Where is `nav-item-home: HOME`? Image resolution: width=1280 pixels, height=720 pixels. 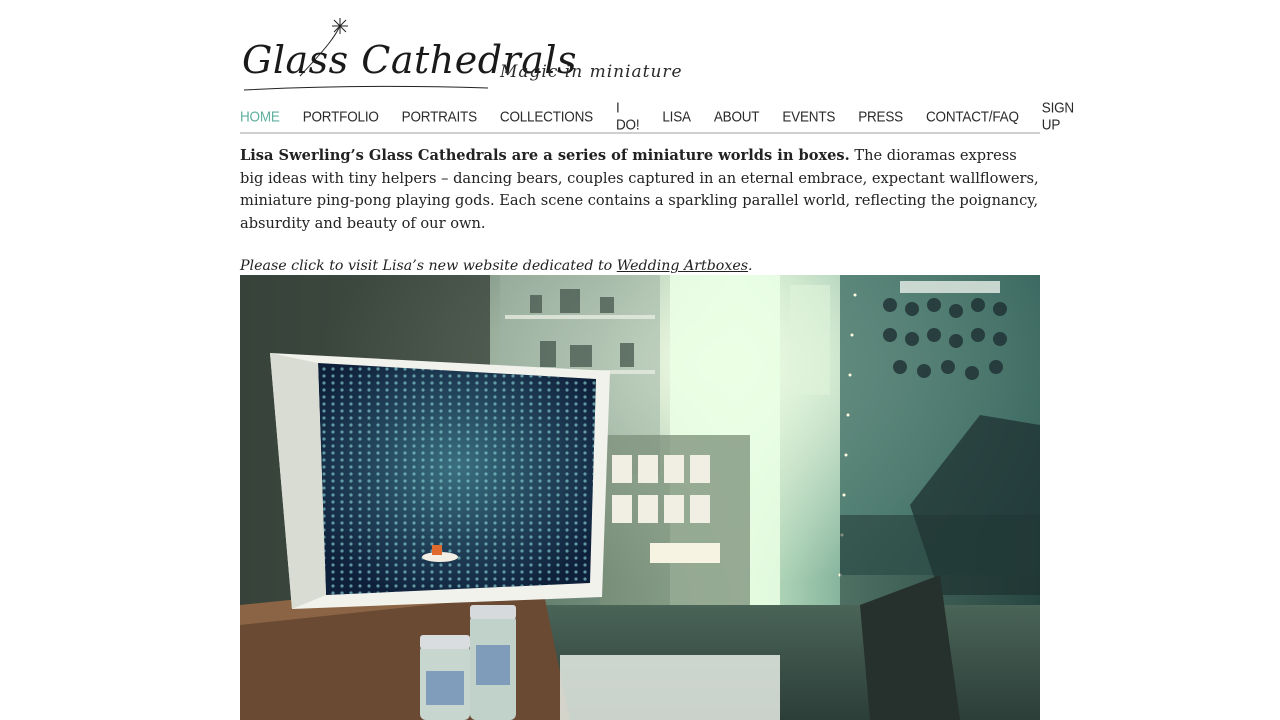
nav-item-home: HOME is located at coordinates (260, 116).